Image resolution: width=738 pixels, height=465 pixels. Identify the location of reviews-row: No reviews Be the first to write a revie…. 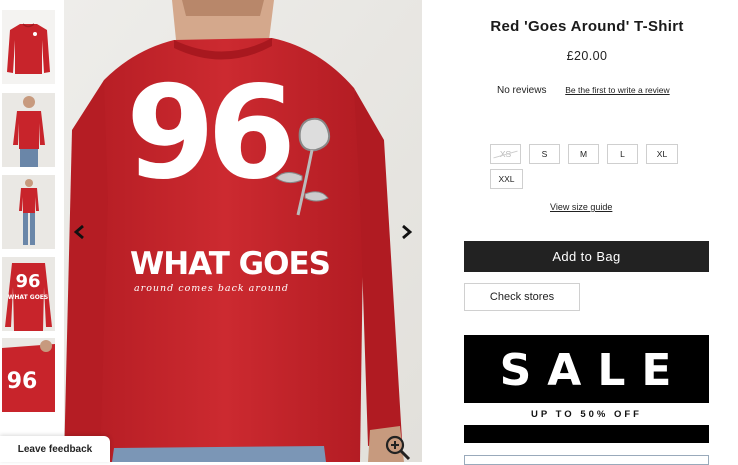
(583, 90).